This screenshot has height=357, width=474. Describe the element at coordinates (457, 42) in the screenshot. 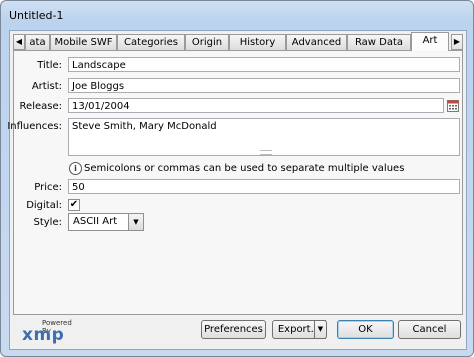

I see `tab-scroll-right-icon: ▶` at that location.